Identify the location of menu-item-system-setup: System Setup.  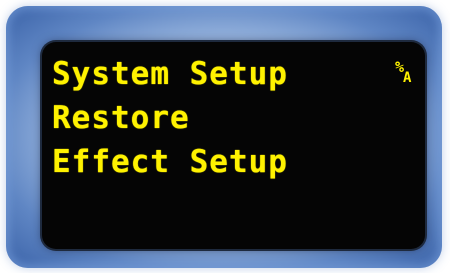
(170, 74).